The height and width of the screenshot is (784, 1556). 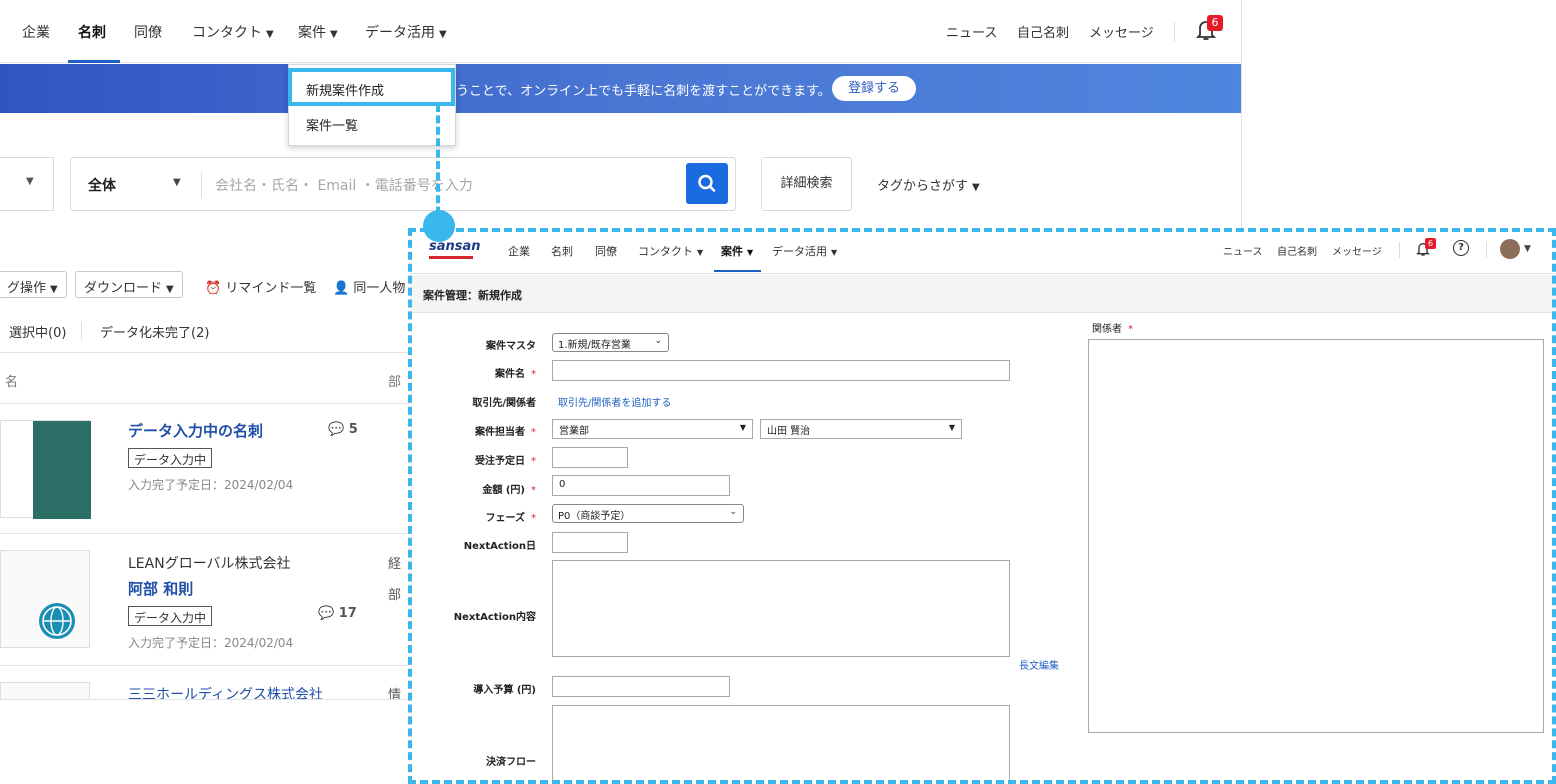 I want to click on expected-date-input, so click(x=590, y=457).